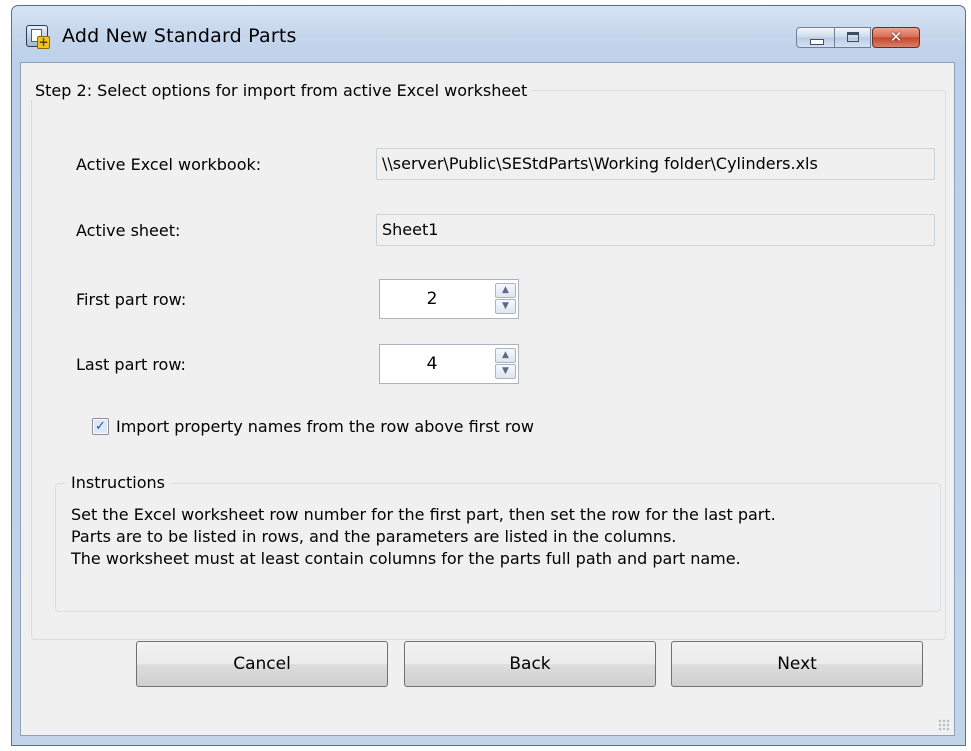 The height and width of the screenshot is (751, 971). I want to click on first-row-value: 2, so click(432, 299).